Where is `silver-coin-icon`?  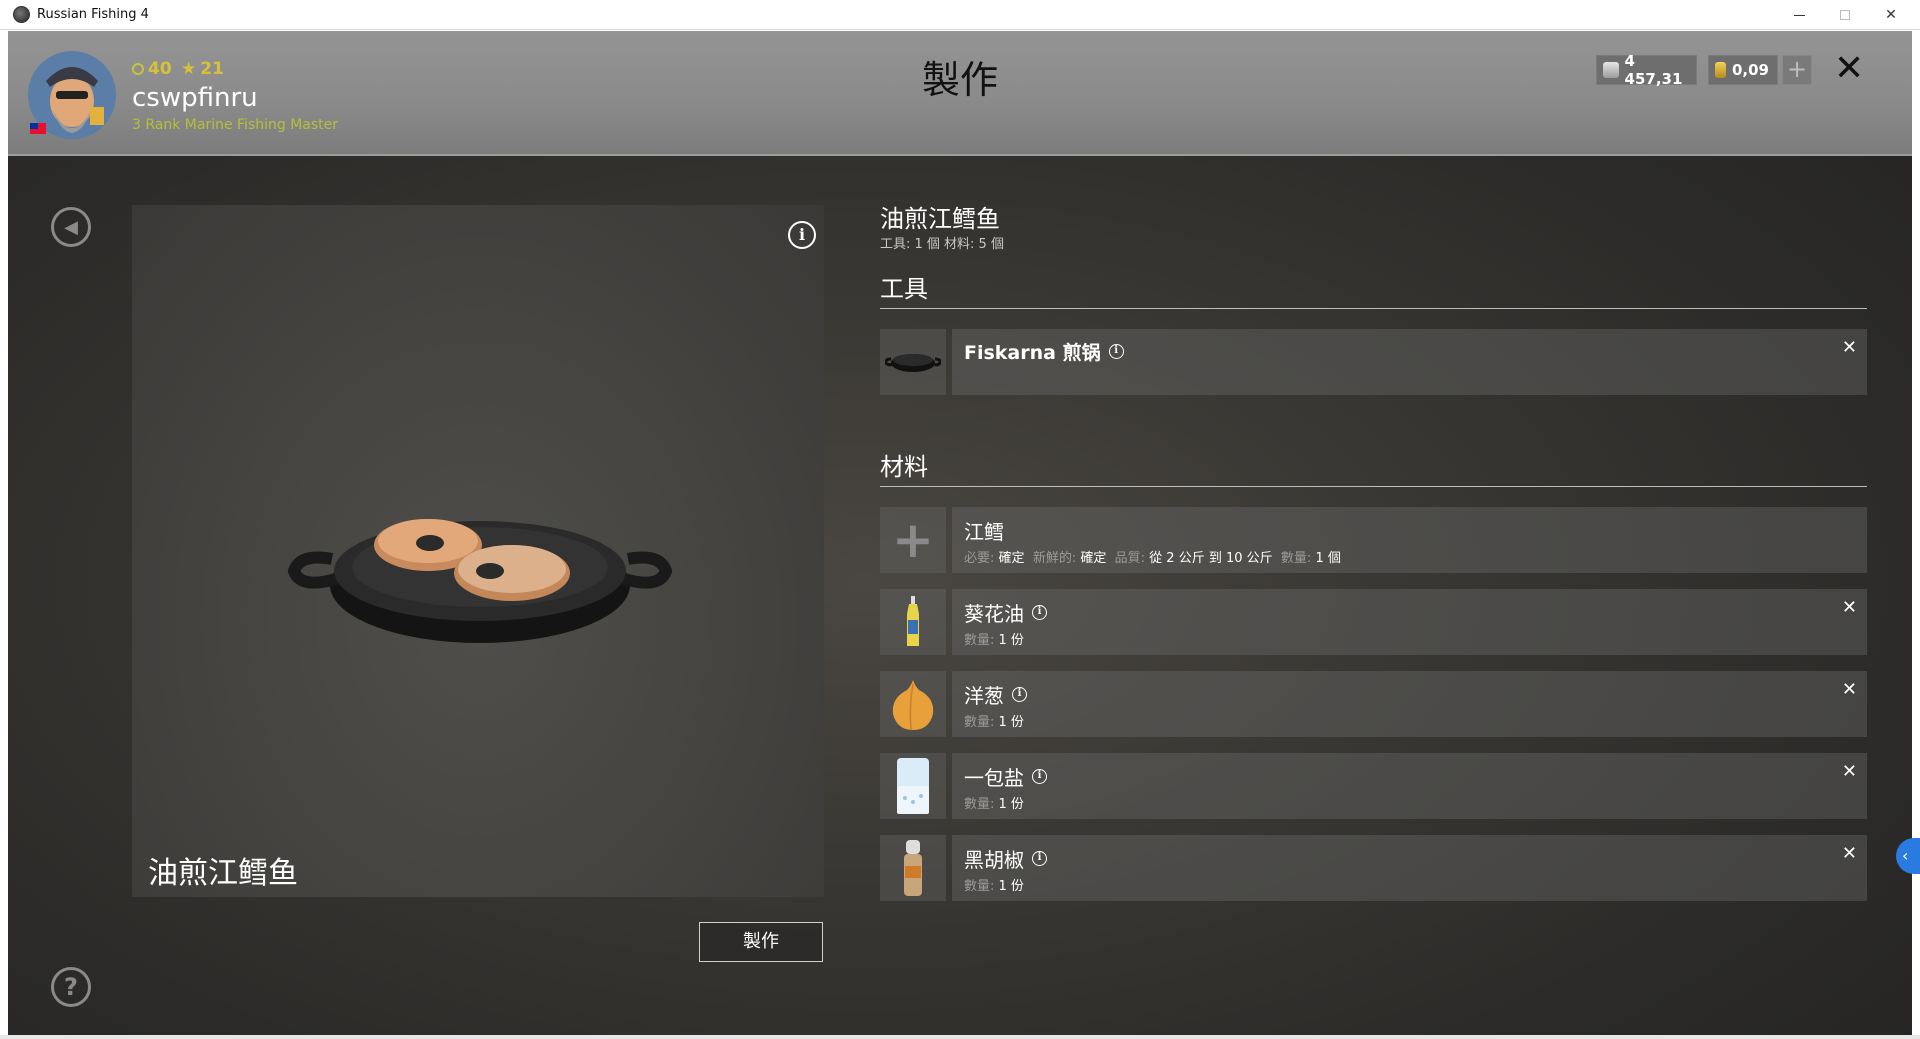
silver-coin-icon is located at coordinates (1611, 70).